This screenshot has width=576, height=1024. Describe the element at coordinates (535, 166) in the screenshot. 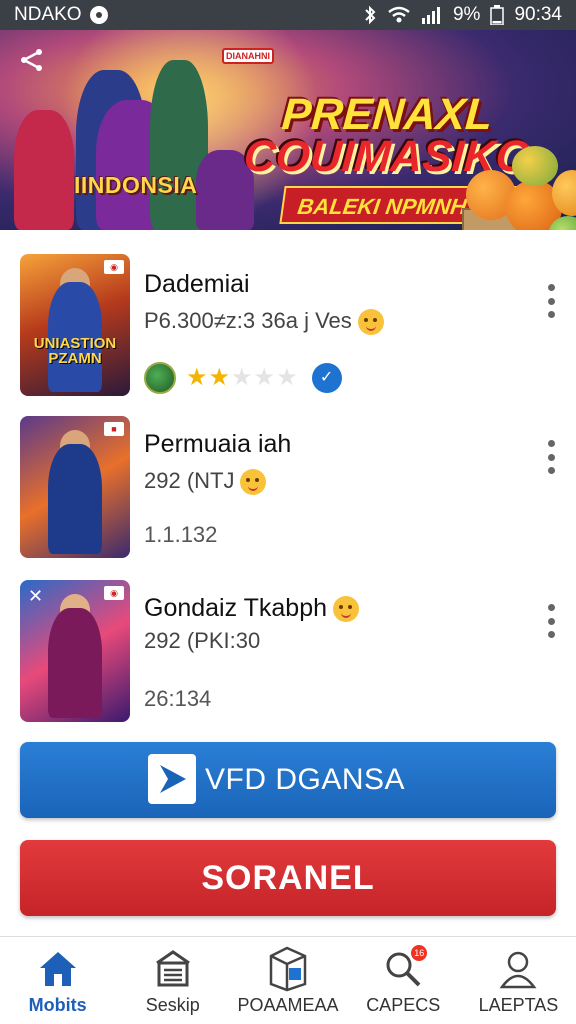

I see `mango-fruit` at that location.